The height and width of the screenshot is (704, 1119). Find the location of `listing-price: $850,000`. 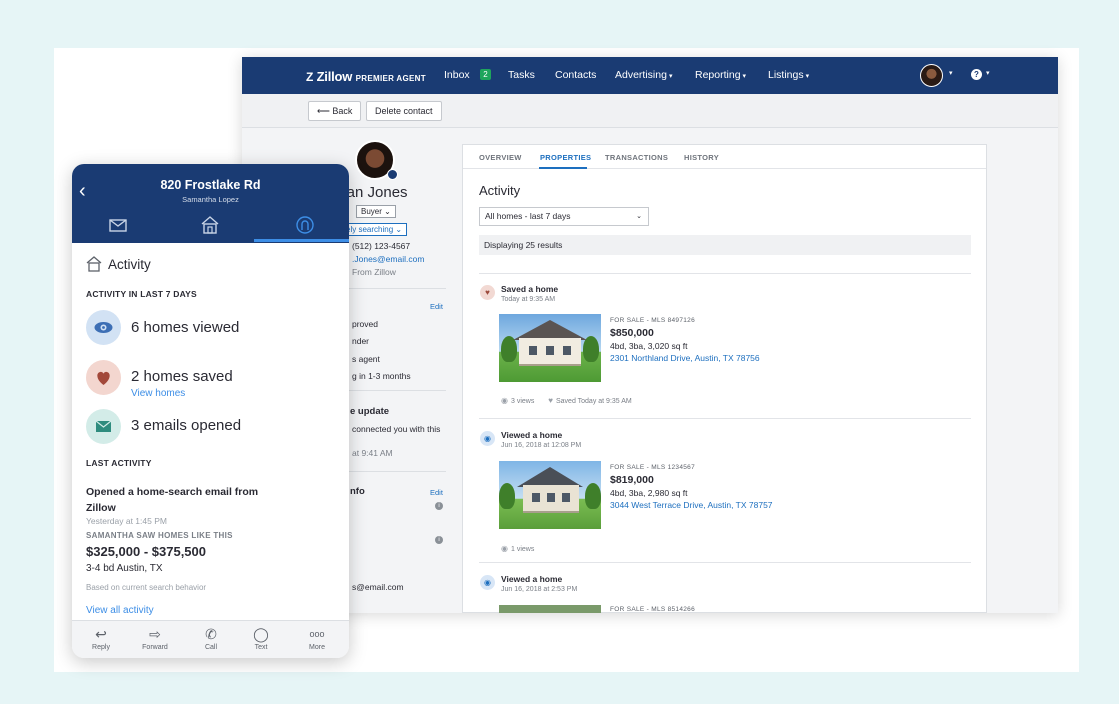

listing-price: $850,000 is located at coordinates (632, 333).